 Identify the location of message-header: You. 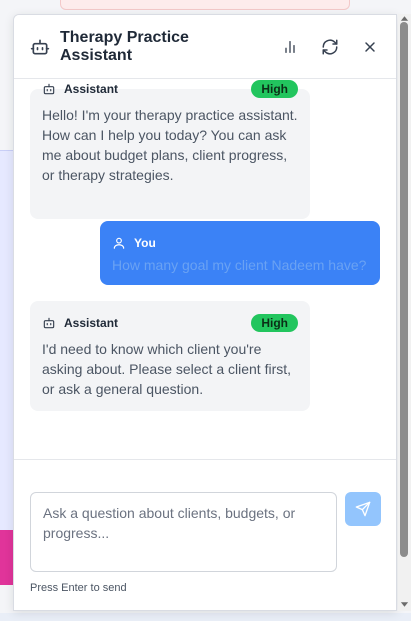
(240, 243).